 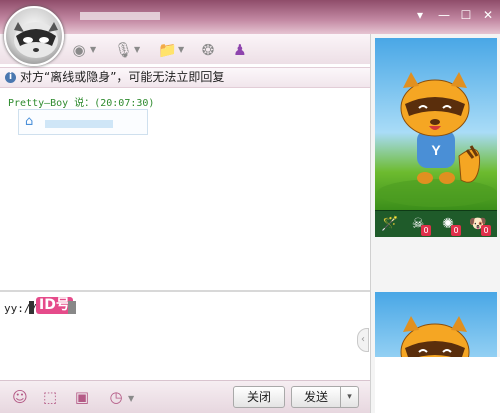 What do you see at coordinates (259, 397) in the screenshot?
I see `close-button: 关闭` at bounding box center [259, 397].